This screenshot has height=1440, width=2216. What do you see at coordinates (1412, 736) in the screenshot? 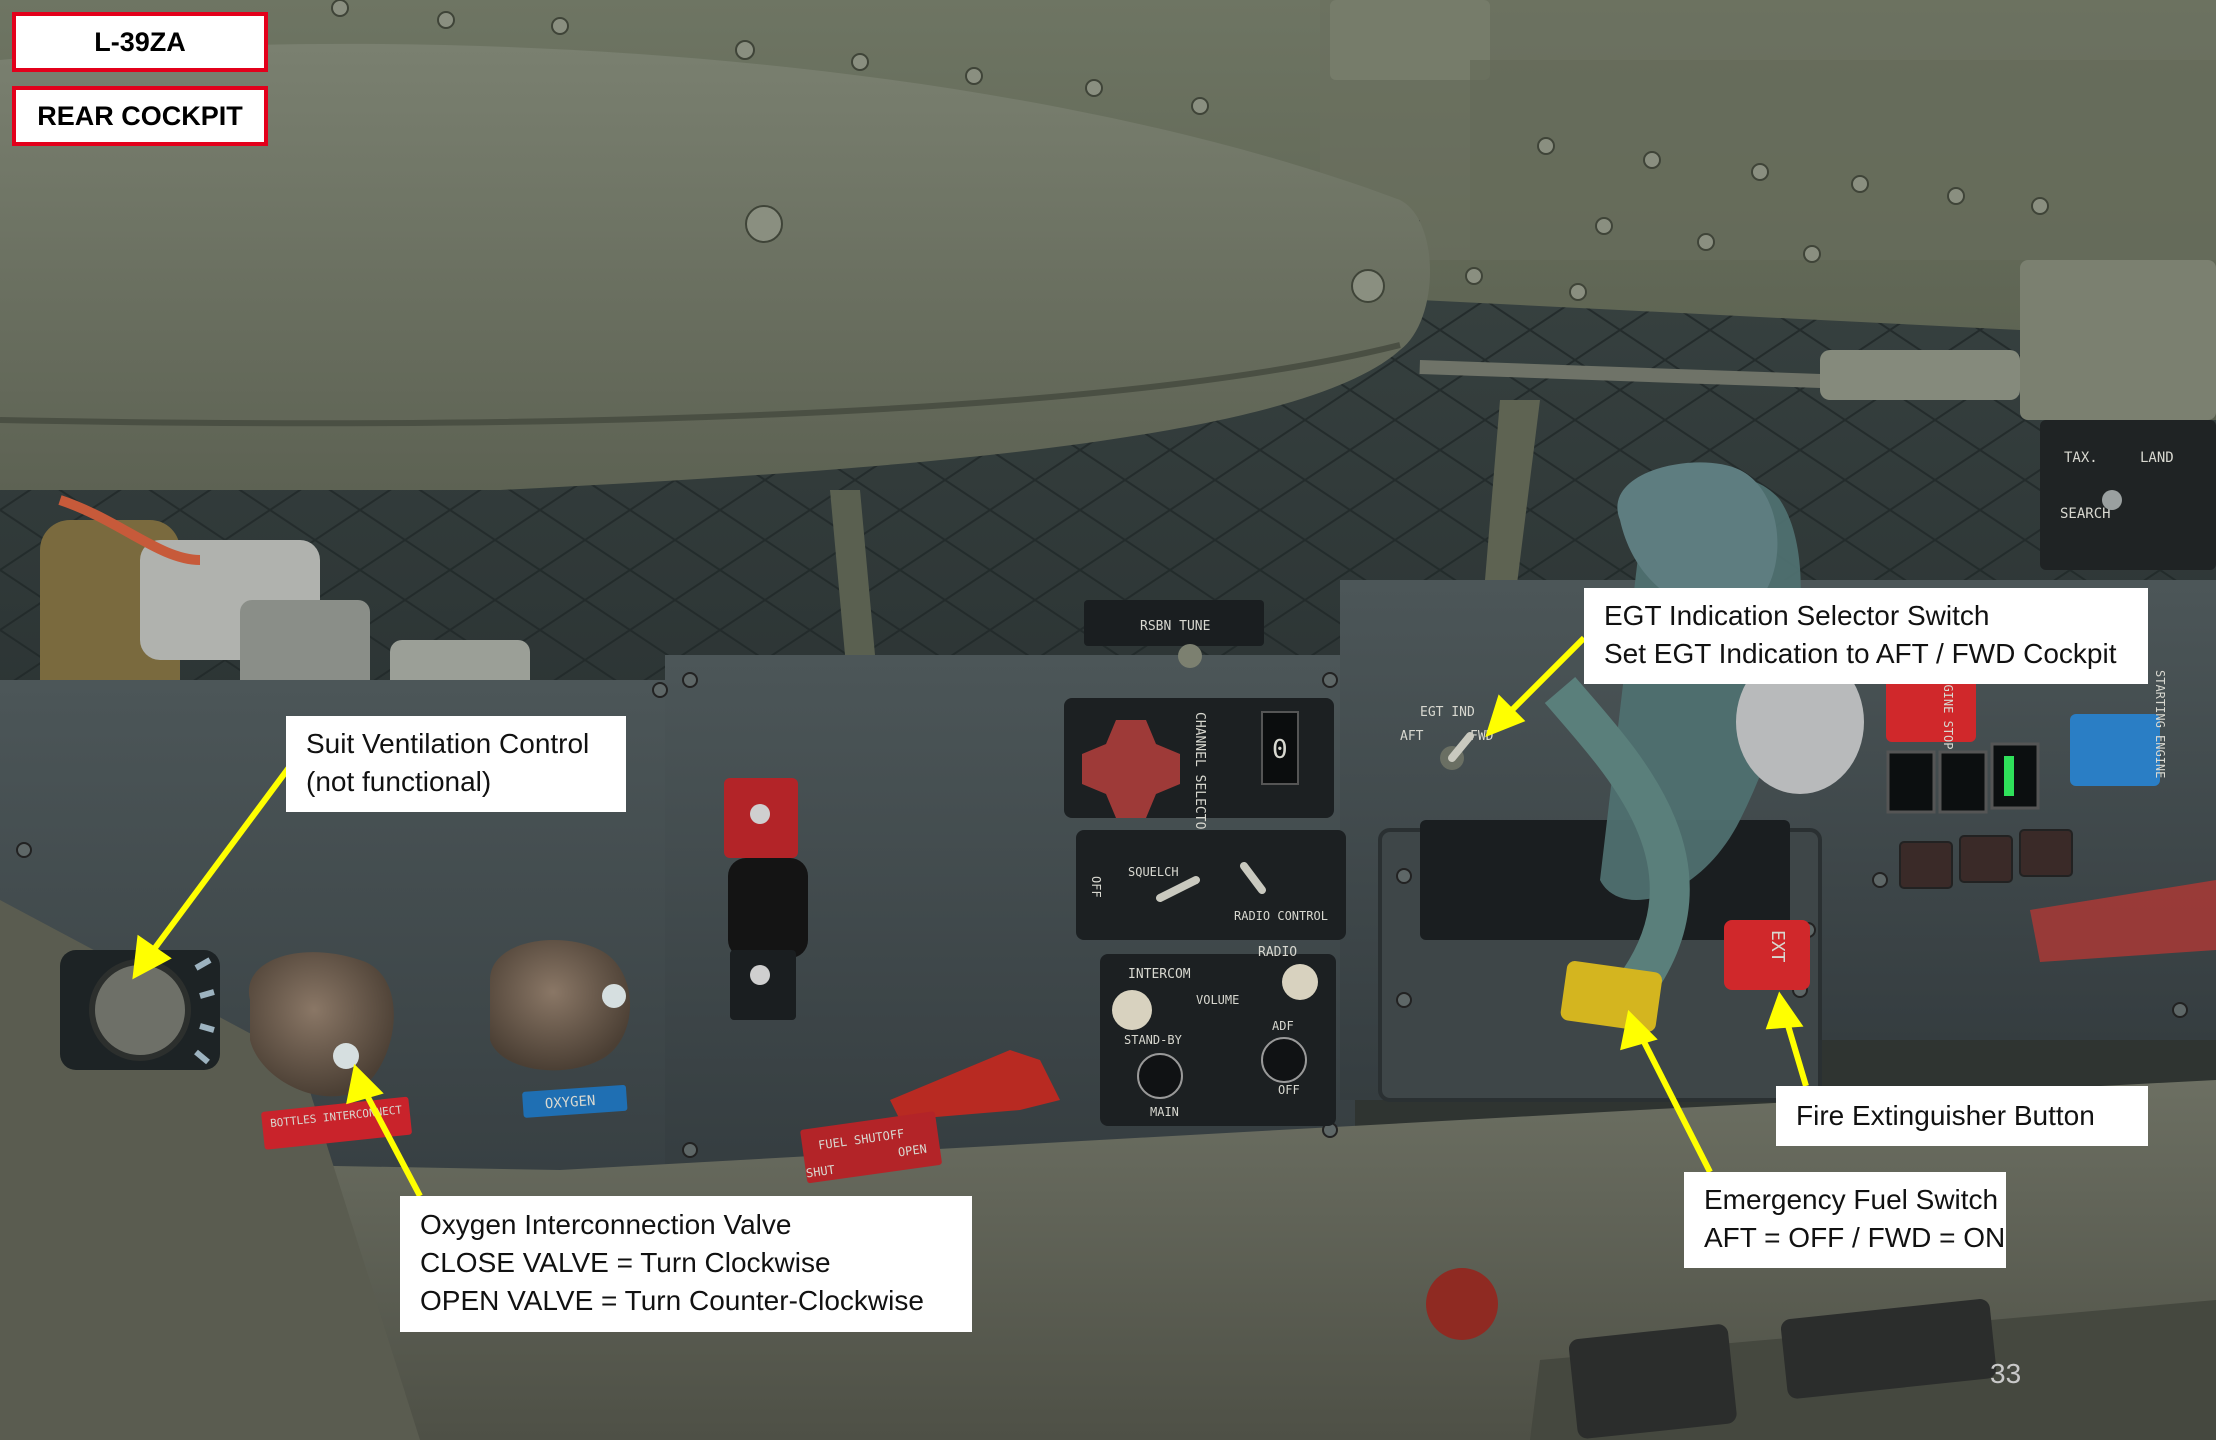
I see `egt-aft-label: AFT` at bounding box center [1412, 736].